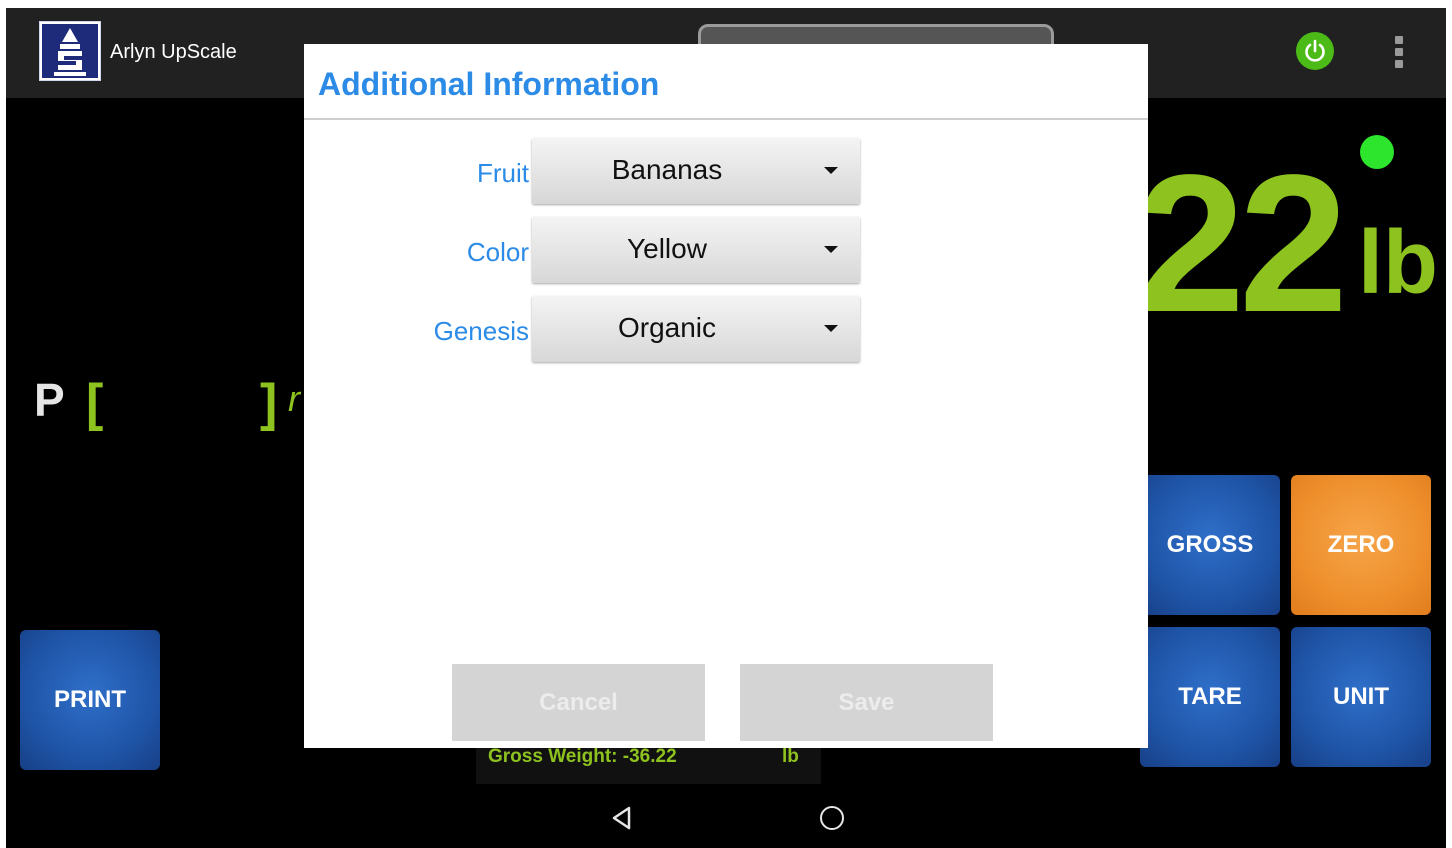  Describe the element at coordinates (1210, 697) in the screenshot. I see `tare-button: TARE` at that location.